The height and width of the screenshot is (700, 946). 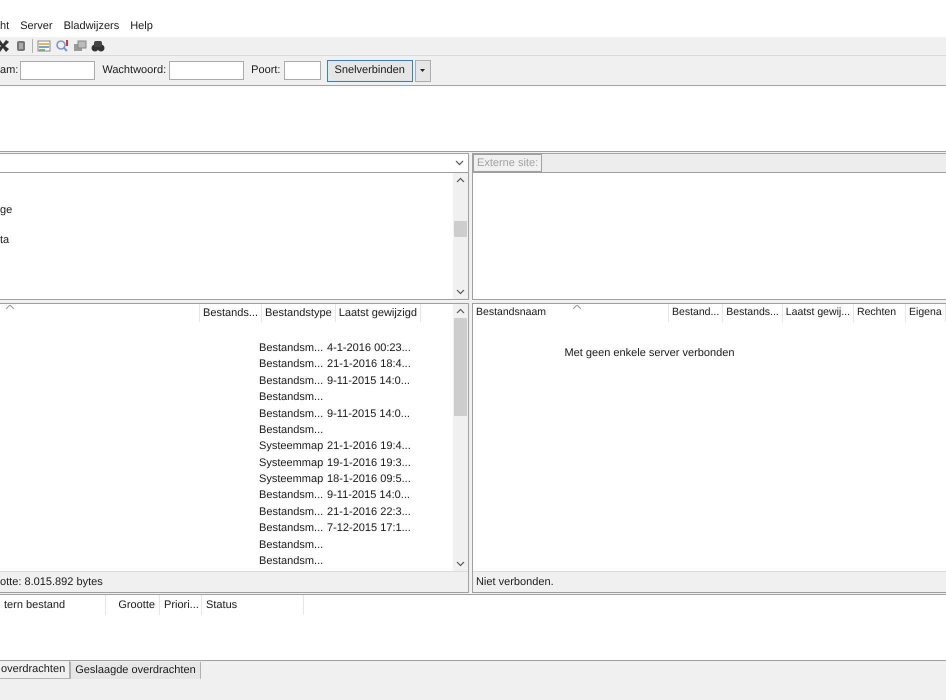 What do you see at coordinates (515, 582) in the screenshot?
I see `status-text: Niet verbonden.` at bounding box center [515, 582].